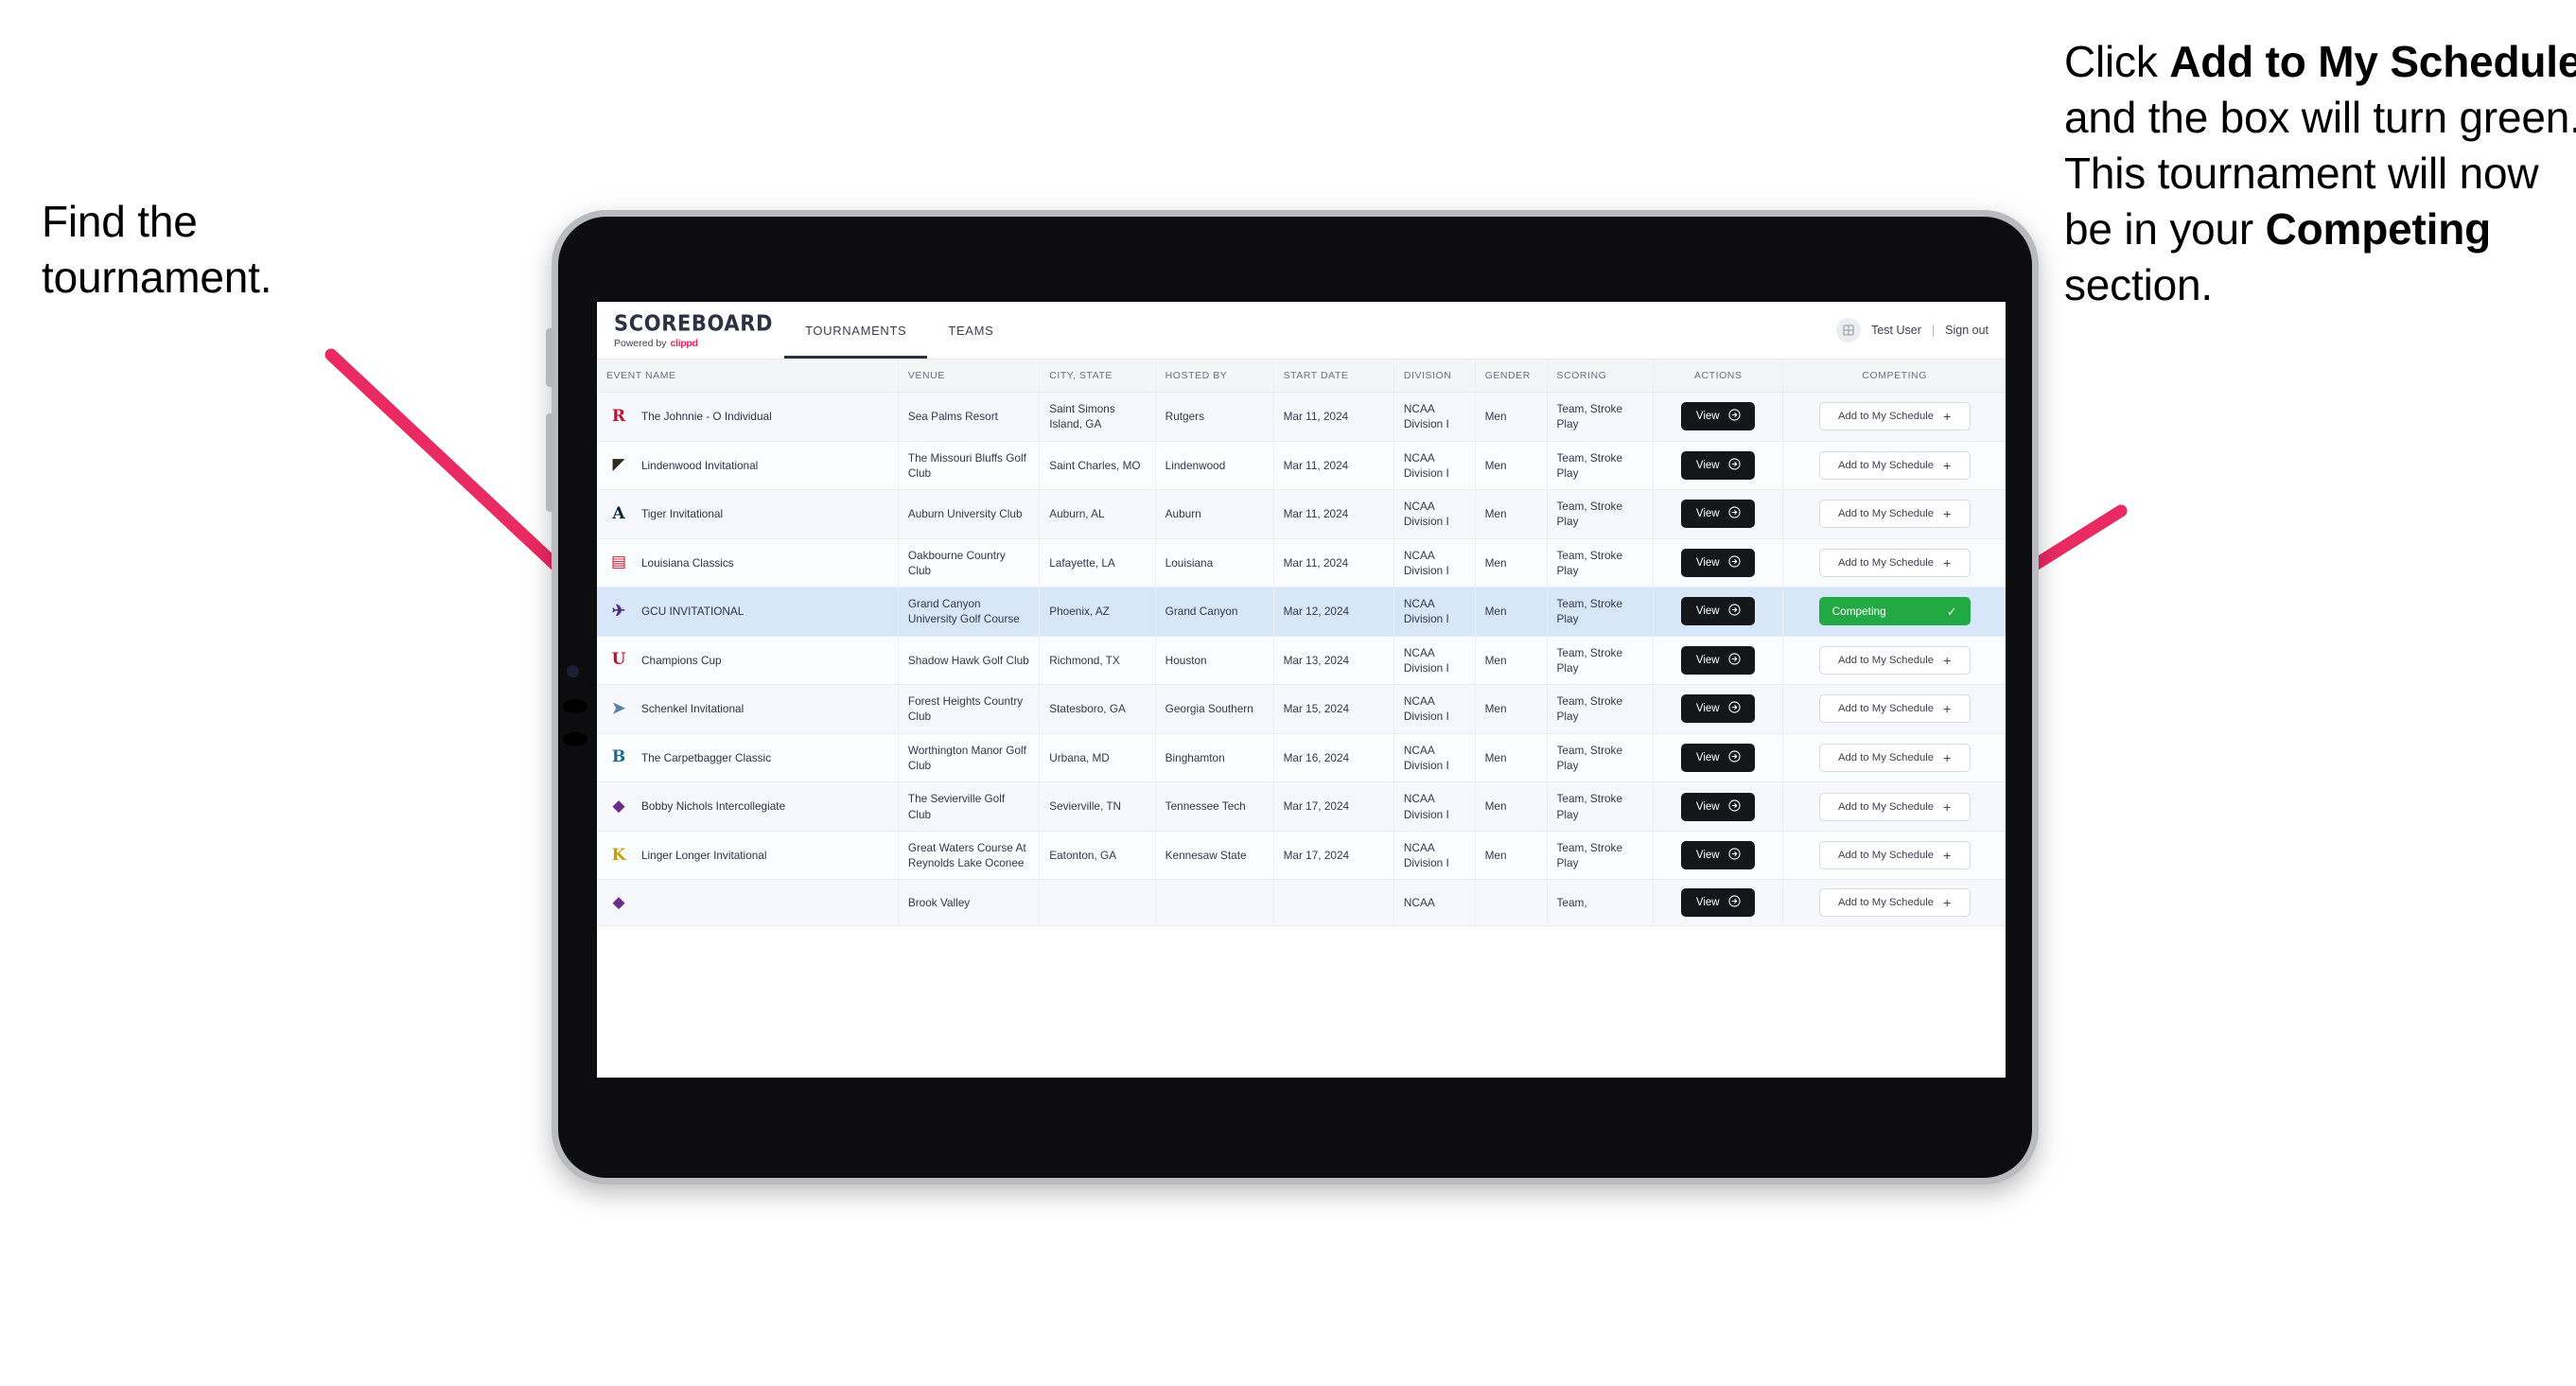  Describe the element at coordinates (1334, 758) in the screenshot. I see `cell-start-date: Mar 16, 2024` at that location.